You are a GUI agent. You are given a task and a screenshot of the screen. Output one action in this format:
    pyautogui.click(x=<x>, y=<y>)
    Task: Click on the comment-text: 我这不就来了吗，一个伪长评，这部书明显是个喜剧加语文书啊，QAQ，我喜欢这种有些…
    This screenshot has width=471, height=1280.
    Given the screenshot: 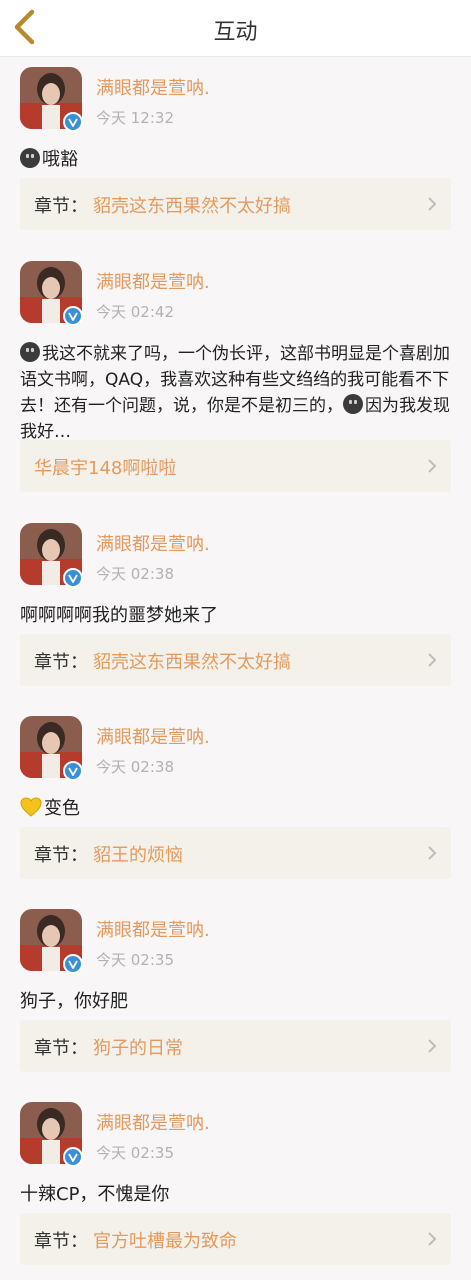 What is the action you would take?
    pyautogui.click(x=235, y=392)
    